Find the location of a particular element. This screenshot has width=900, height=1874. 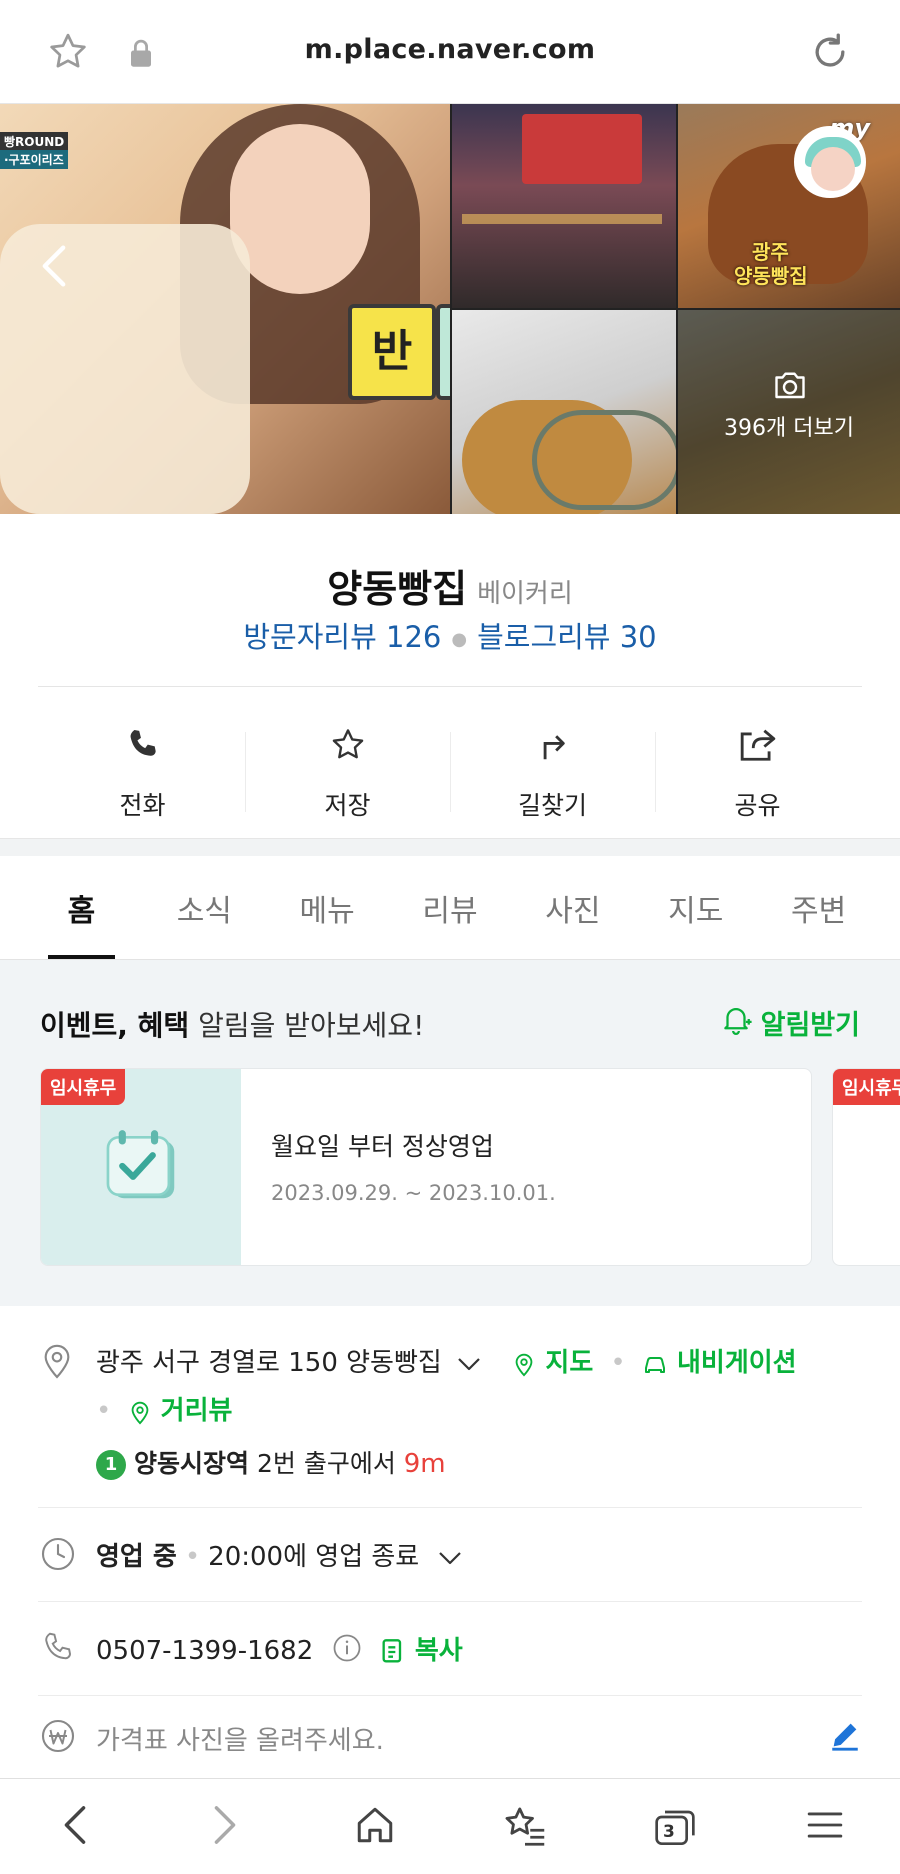

directions-icon is located at coordinates (553, 747).